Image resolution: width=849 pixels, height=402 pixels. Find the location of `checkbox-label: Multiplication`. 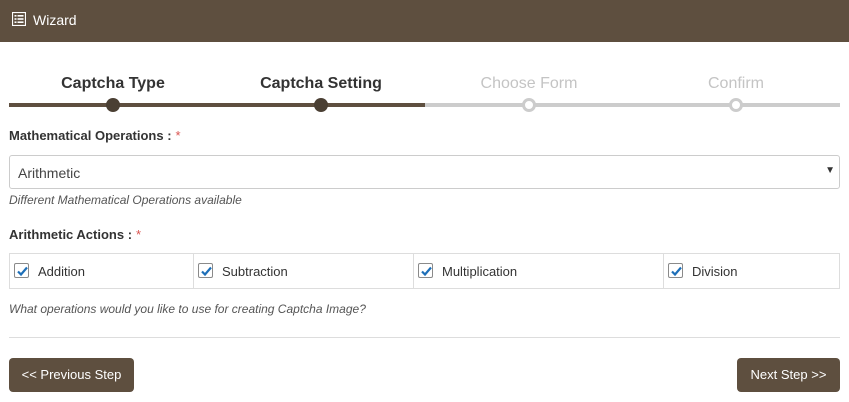

checkbox-label: Multiplication is located at coordinates (480, 271).